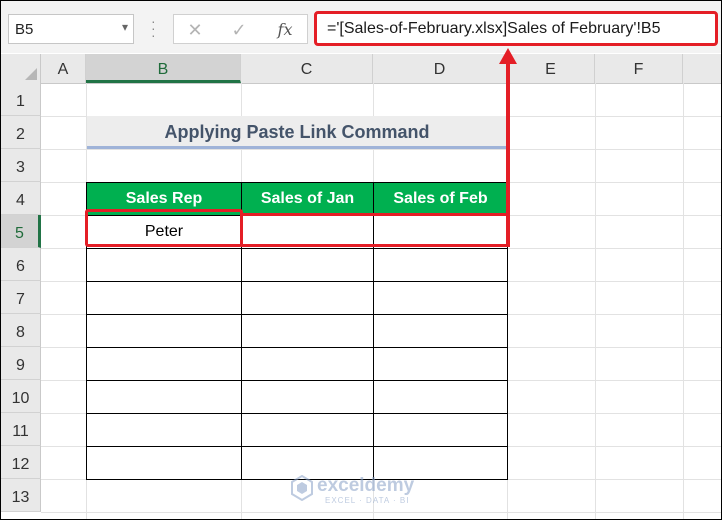 Image resolution: width=722 pixels, height=520 pixels. What do you see at coordinates (21, 264) in the screenshot?
I see `row-header-6: 6` at bounding box center [21, 264].